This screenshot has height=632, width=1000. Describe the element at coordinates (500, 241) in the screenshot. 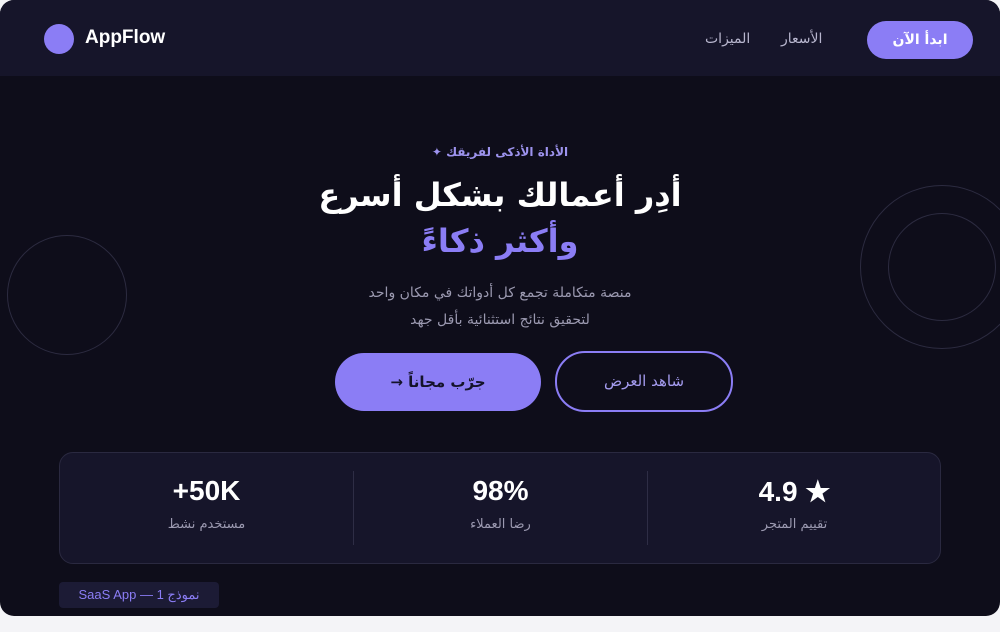

I see `hero-title-highlight: وأكثر ذكاءً` at that location.